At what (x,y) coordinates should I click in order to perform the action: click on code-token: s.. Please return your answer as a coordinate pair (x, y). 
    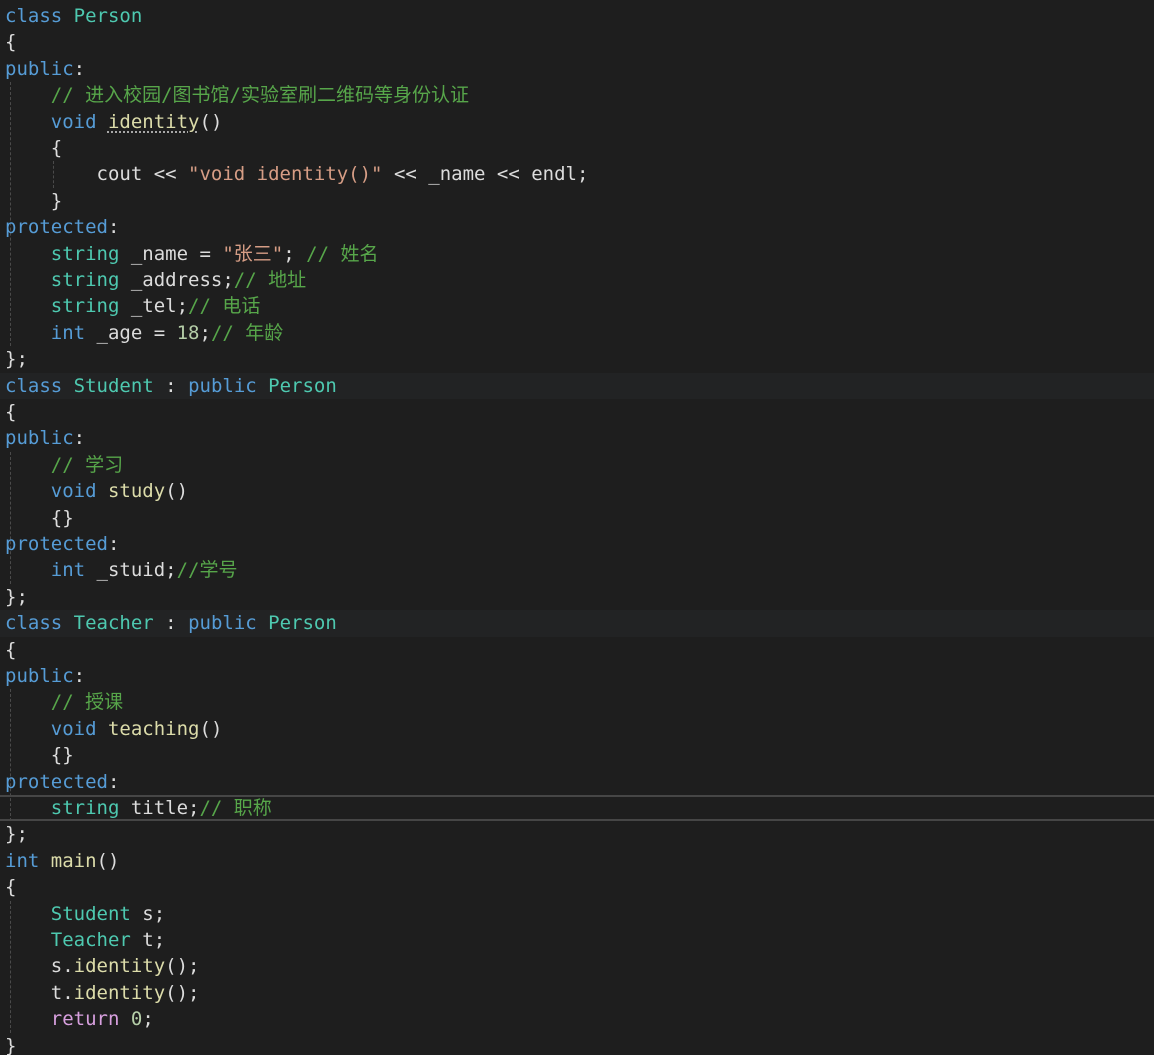
    Looking at the image, I should click on (39, 966).